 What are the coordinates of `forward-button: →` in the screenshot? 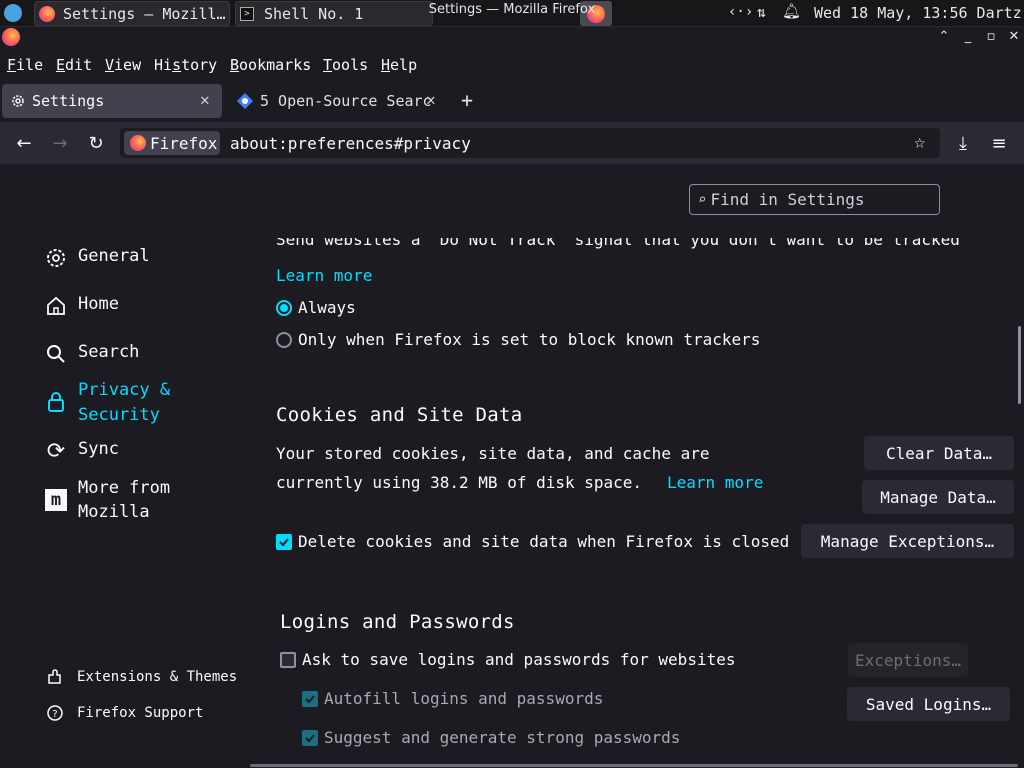 It's located at (60, 143).